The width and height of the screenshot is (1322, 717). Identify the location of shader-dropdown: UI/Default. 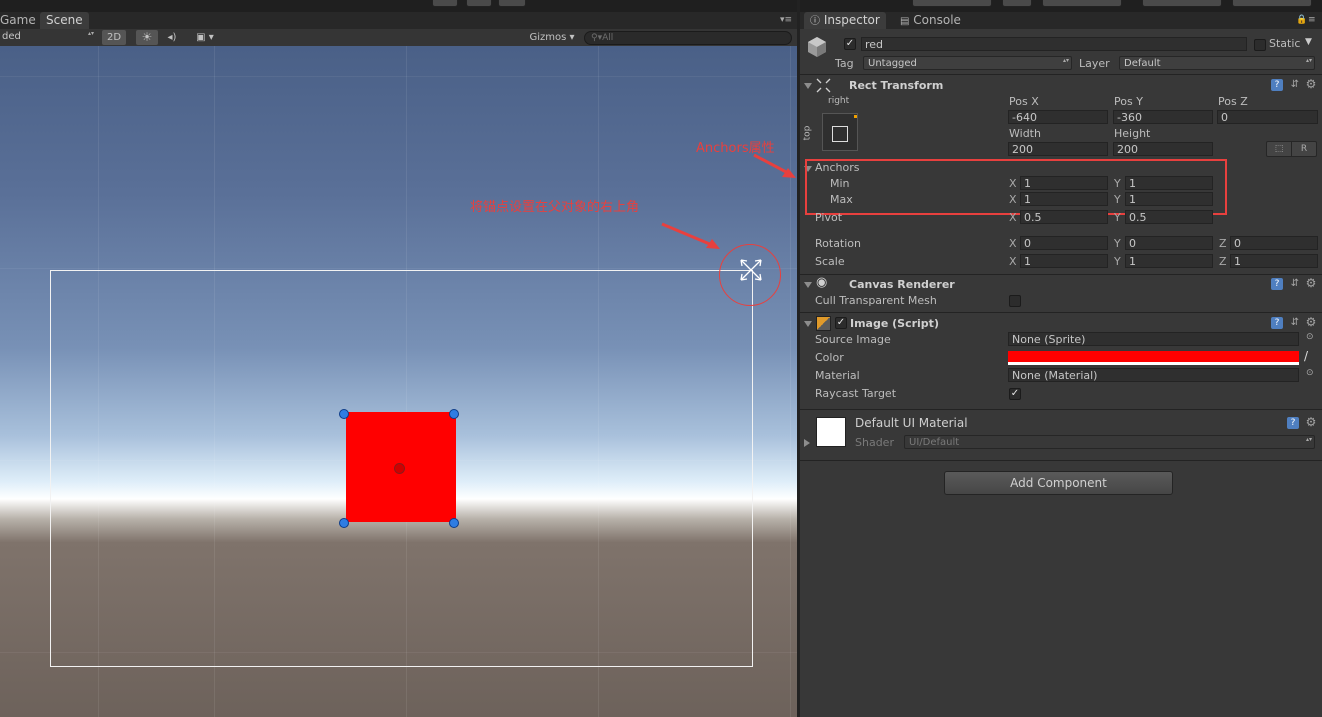
(1109, 442).